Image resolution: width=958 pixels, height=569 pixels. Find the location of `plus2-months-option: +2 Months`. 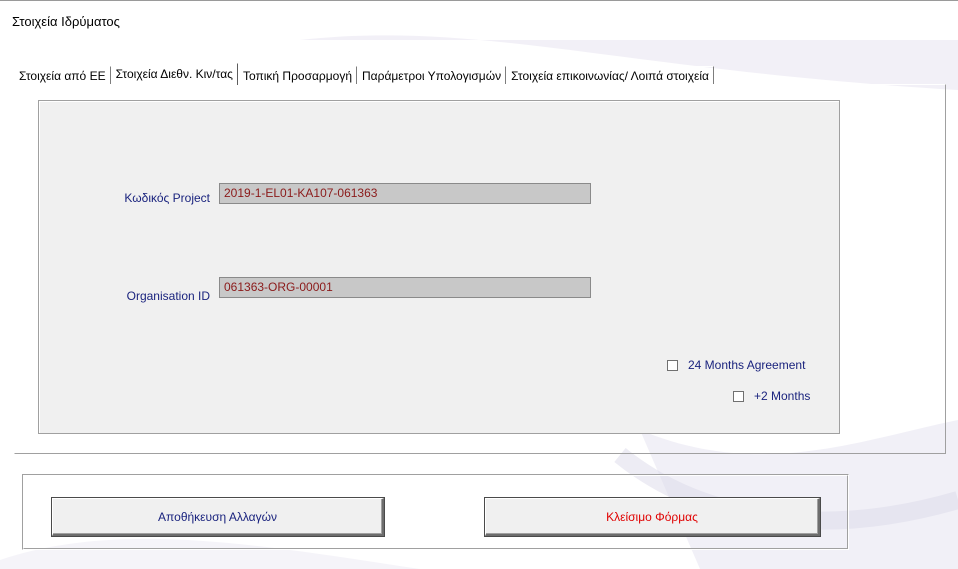

plus2-months-option: +2 Months is located at coordinates (771, 396).